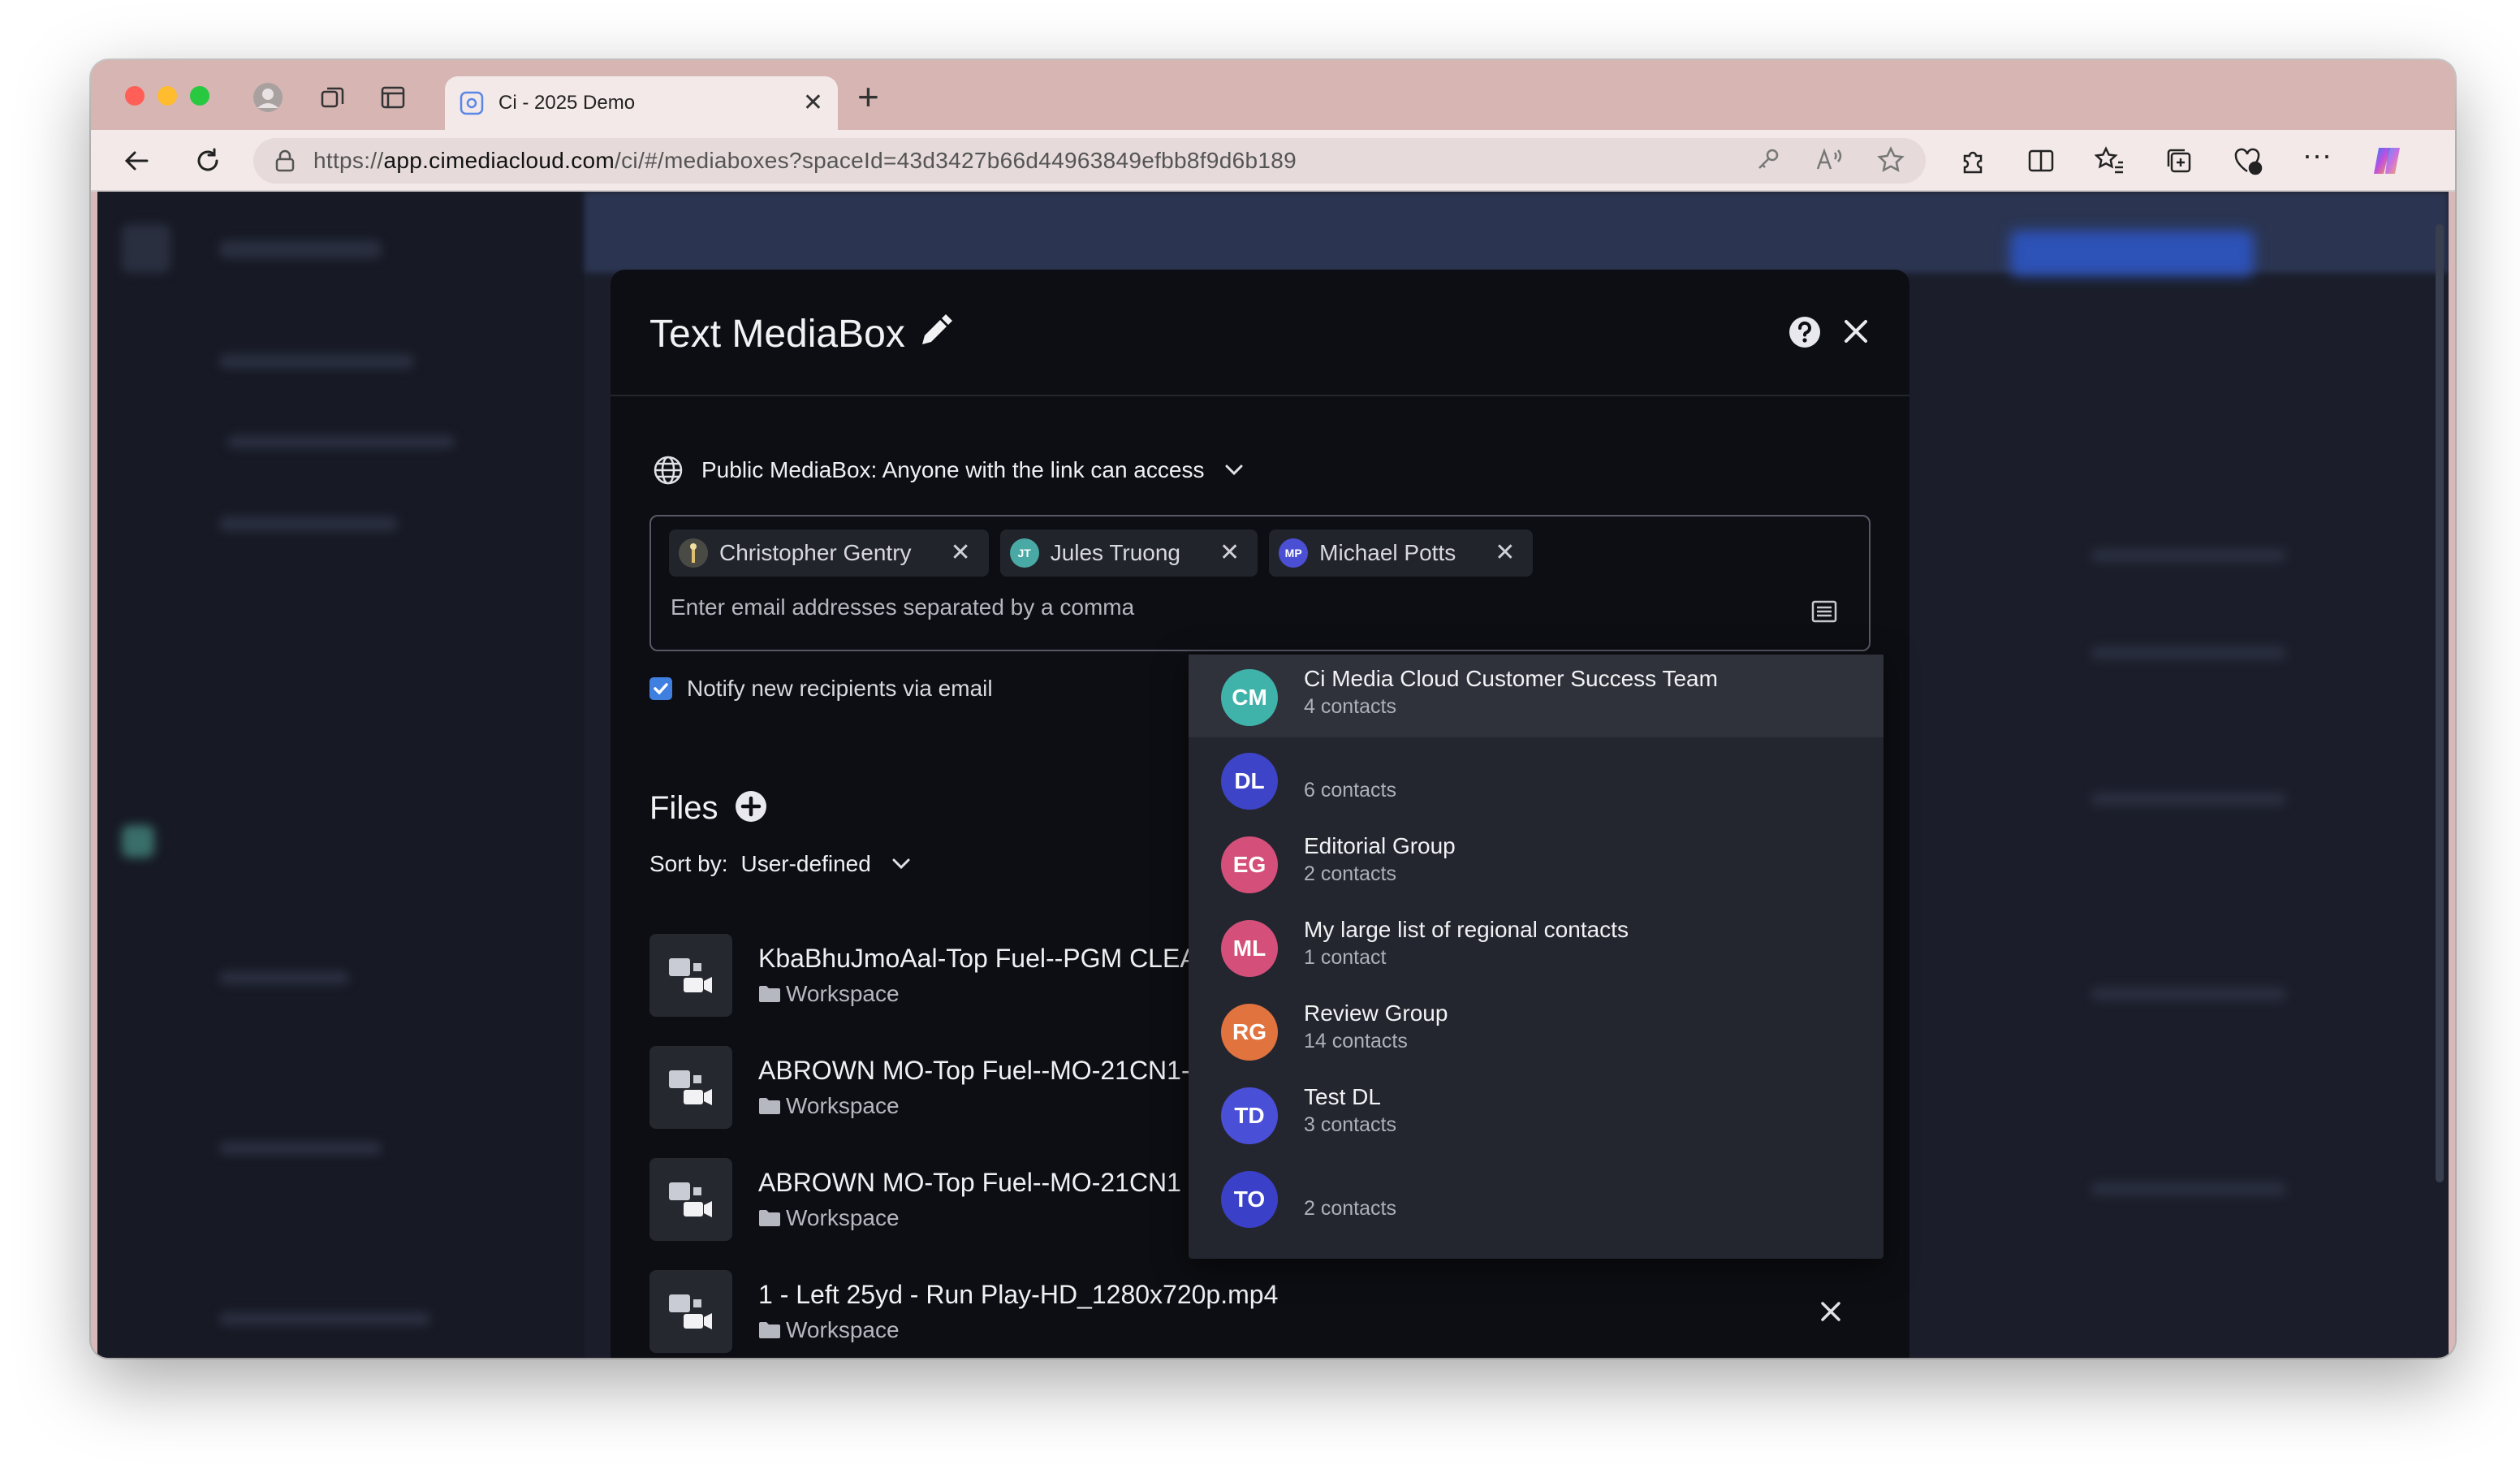  What do you see at coordinates (1972, 160) in the screenshot?
I see `extensions-icon` at bounding box center [1972, 160].